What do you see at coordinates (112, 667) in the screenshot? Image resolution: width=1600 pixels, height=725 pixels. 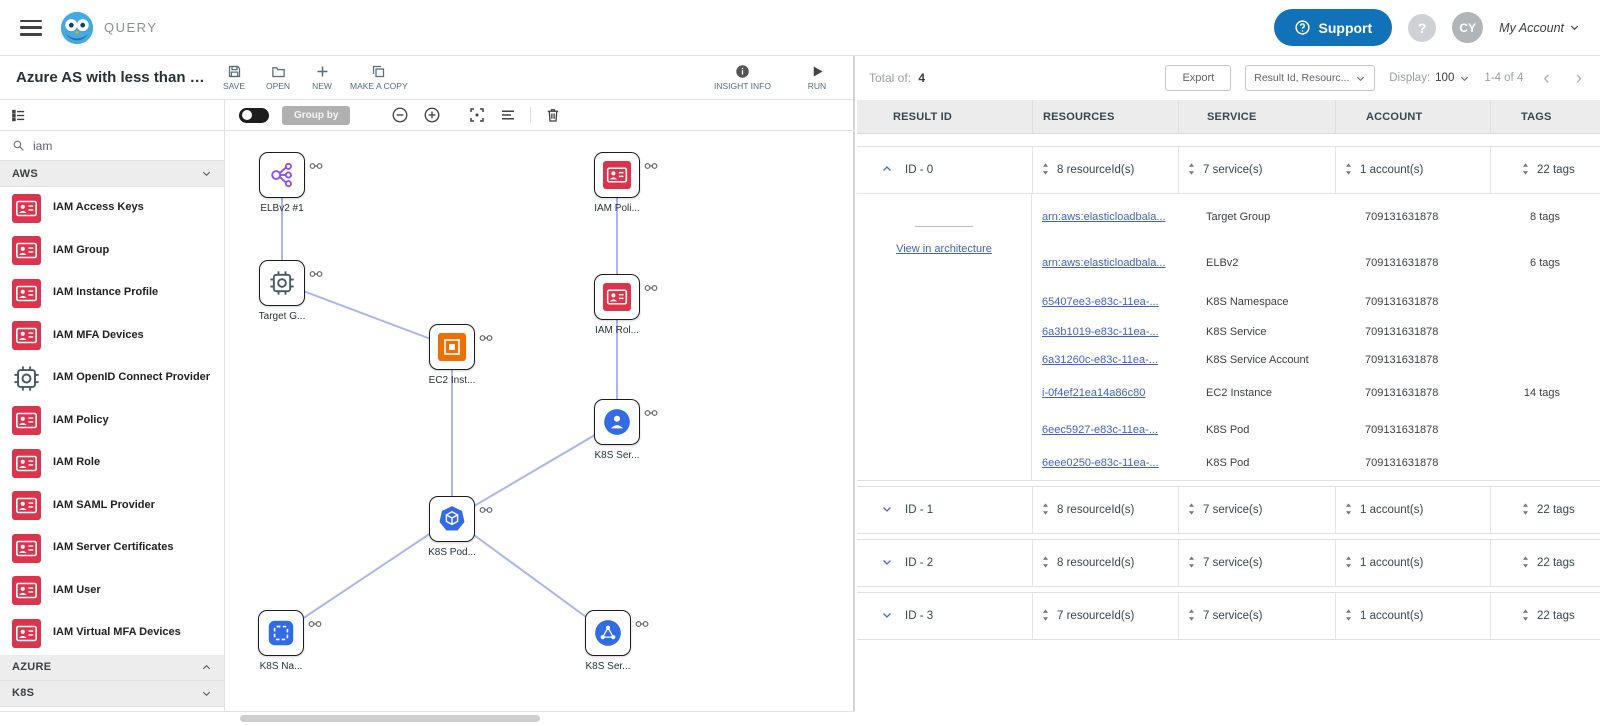 I see `sidebar-section-azure: AZURE` at bounding box center [112, 667].